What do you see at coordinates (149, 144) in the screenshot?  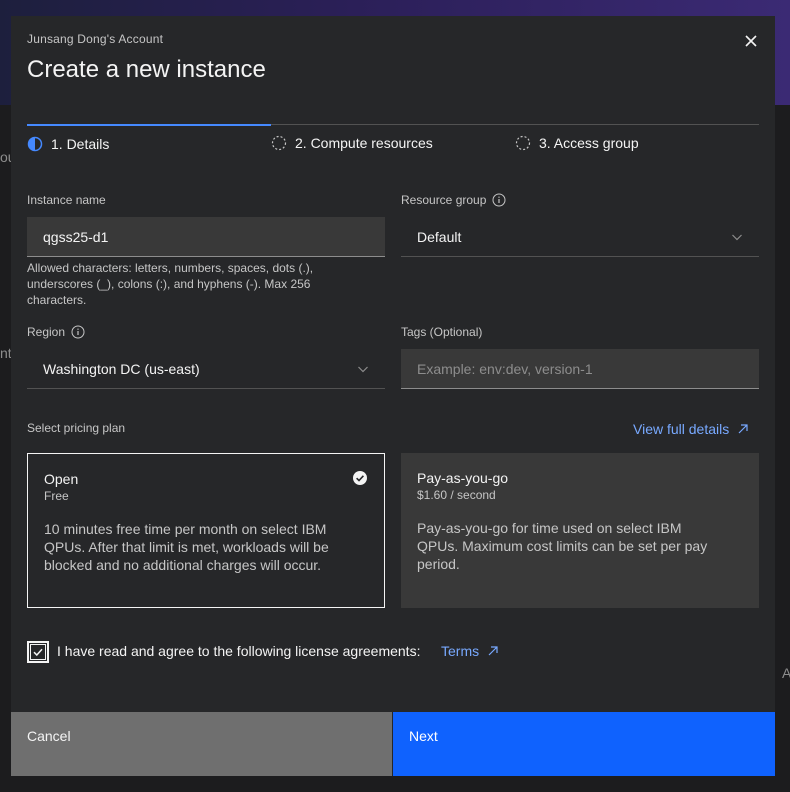 I see `progress-step-details: 1. Details` at bounding box center [149, 144].